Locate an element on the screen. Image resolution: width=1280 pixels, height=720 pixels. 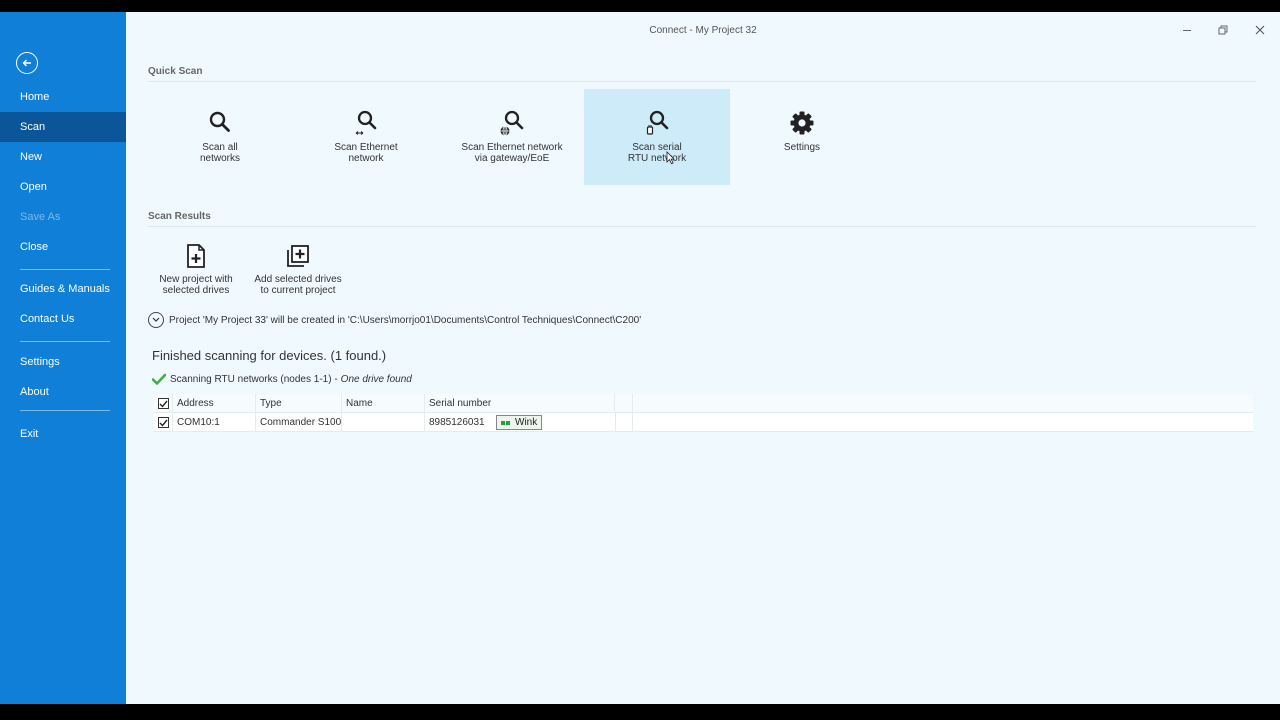
scan-ethernet-gateway-button: Scan Ethernet network via gateway/EoE is located at coordinates (512, 137).